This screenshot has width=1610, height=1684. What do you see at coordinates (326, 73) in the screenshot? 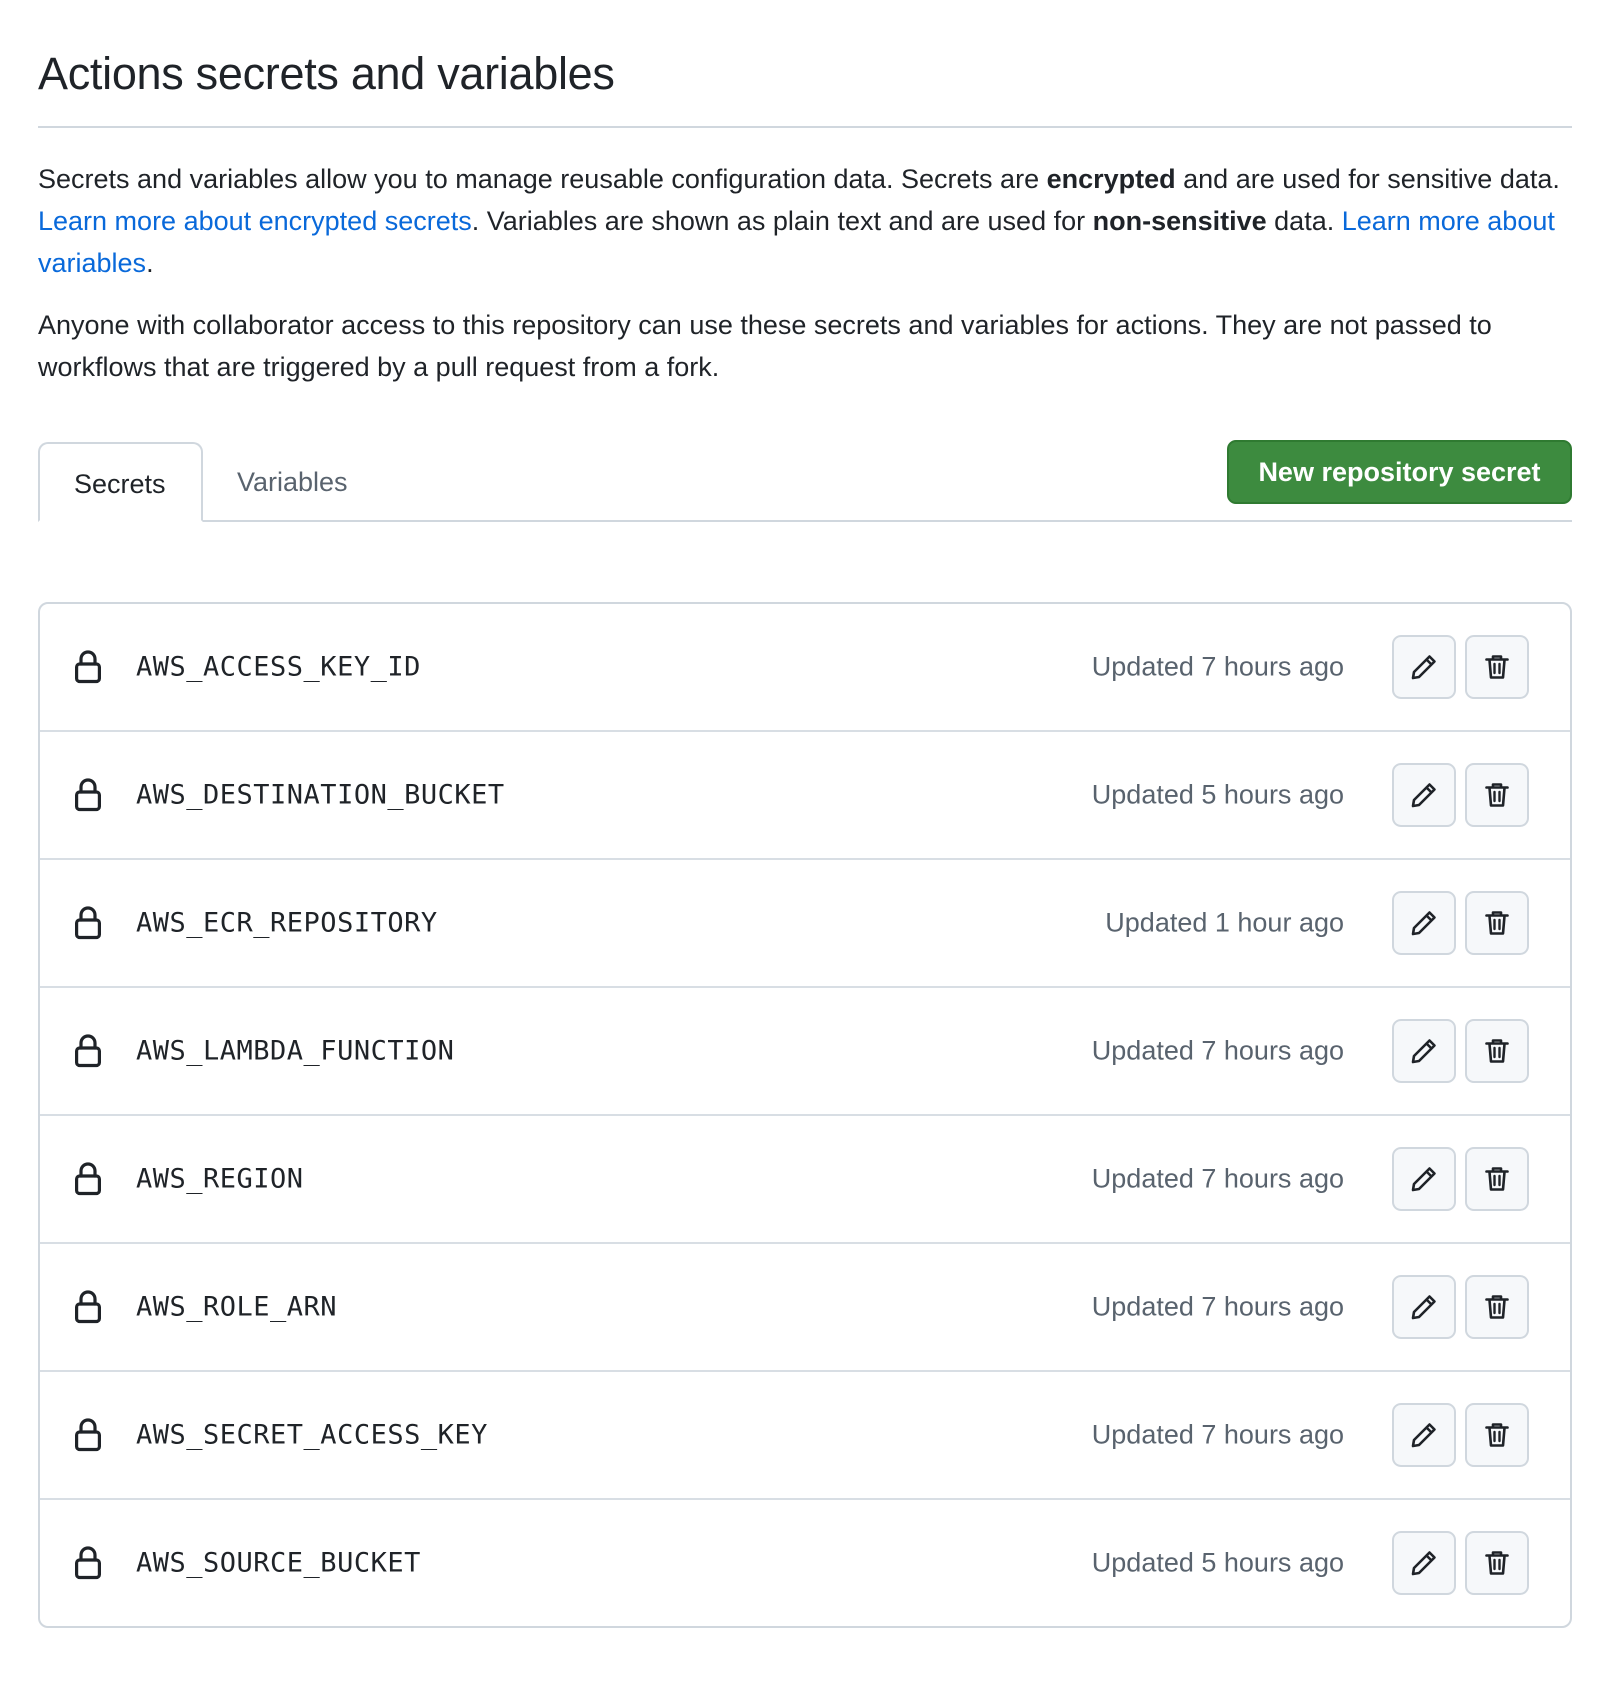
I see `page-title: Actions secrets and variables` at bounding box center [326, 73].